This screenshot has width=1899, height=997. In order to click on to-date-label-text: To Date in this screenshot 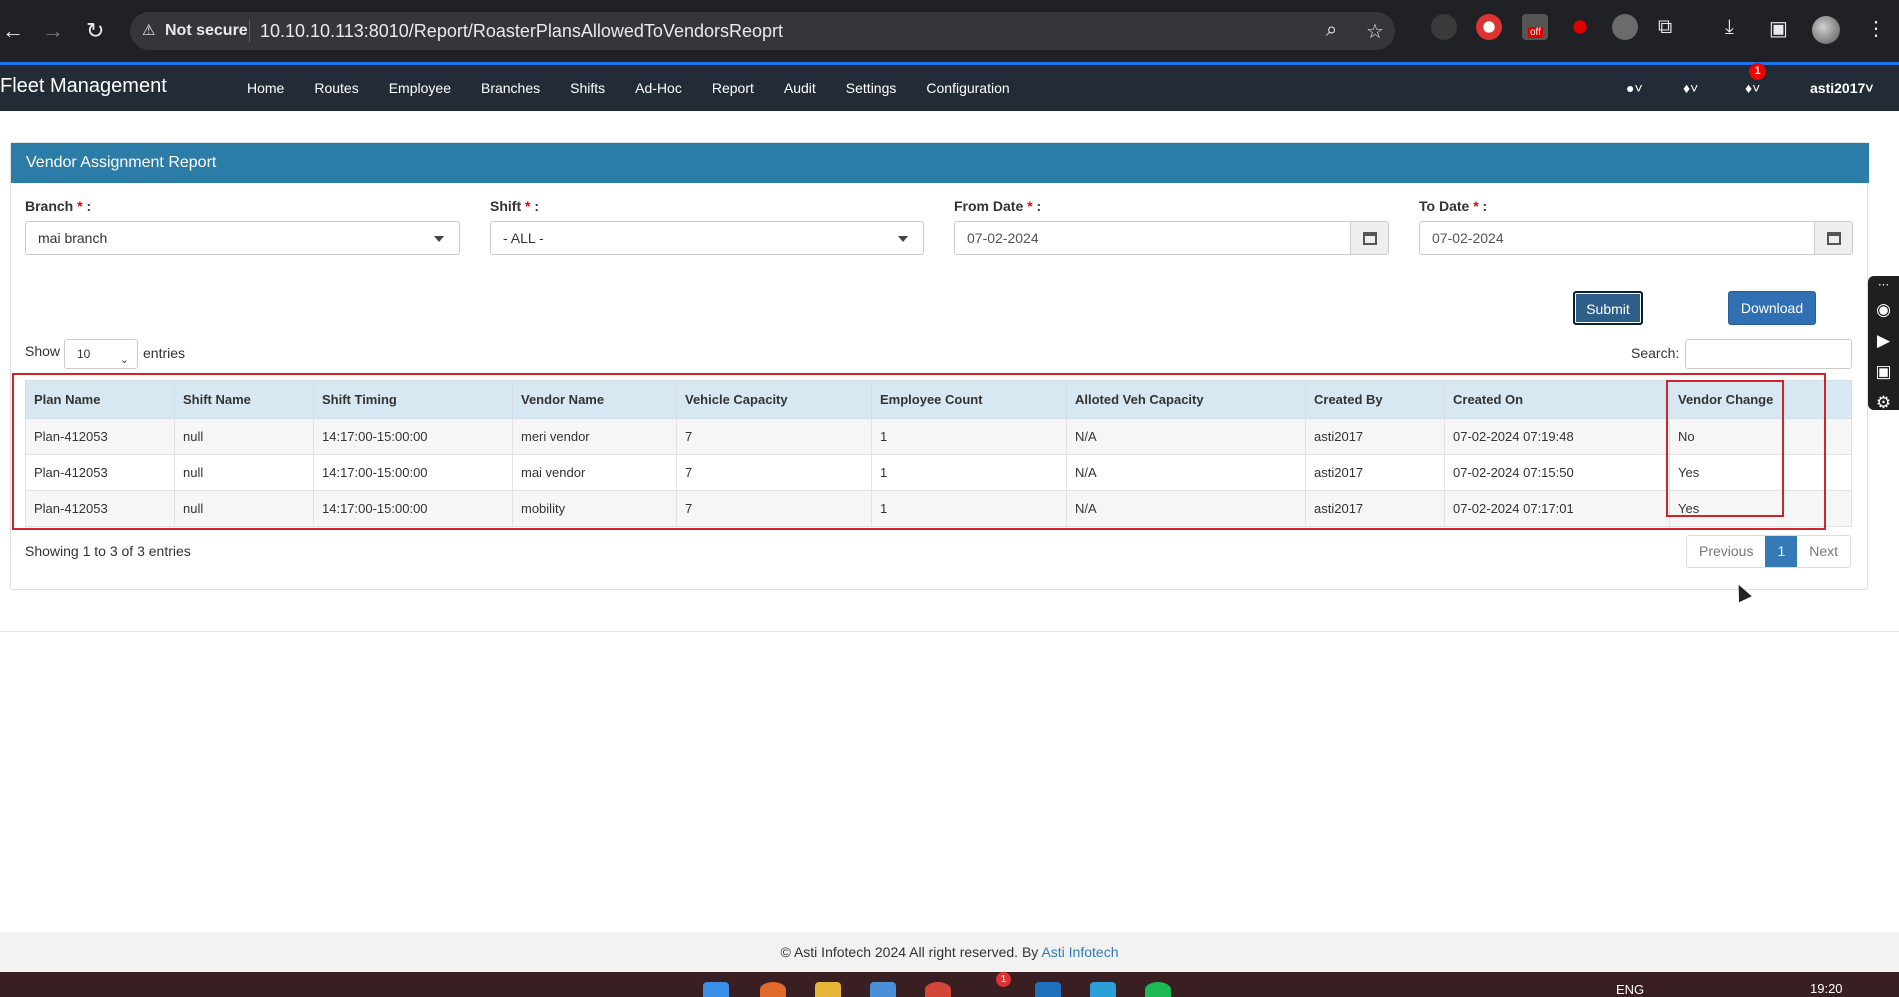, I will do `click(1444, 206)`.